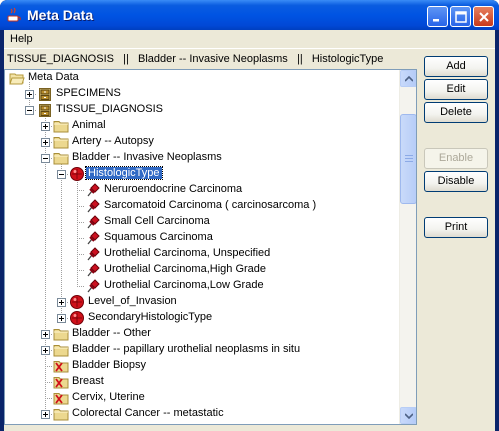  I want to click on tree-node: TISSUE_DIAGNOSIS, so click(203, 110).